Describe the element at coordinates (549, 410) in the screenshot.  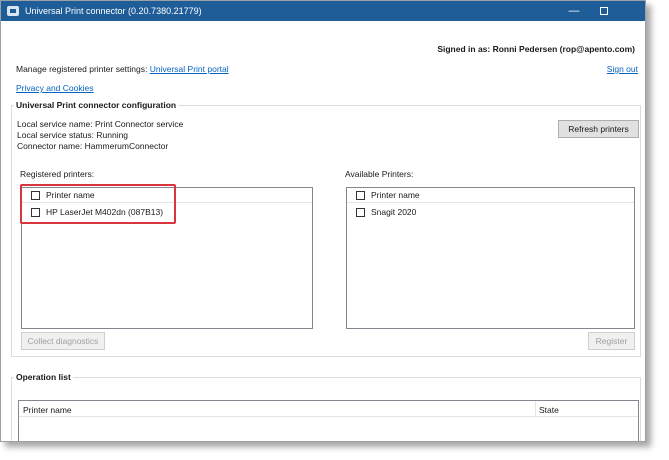
I see `col-state: State` at that location.